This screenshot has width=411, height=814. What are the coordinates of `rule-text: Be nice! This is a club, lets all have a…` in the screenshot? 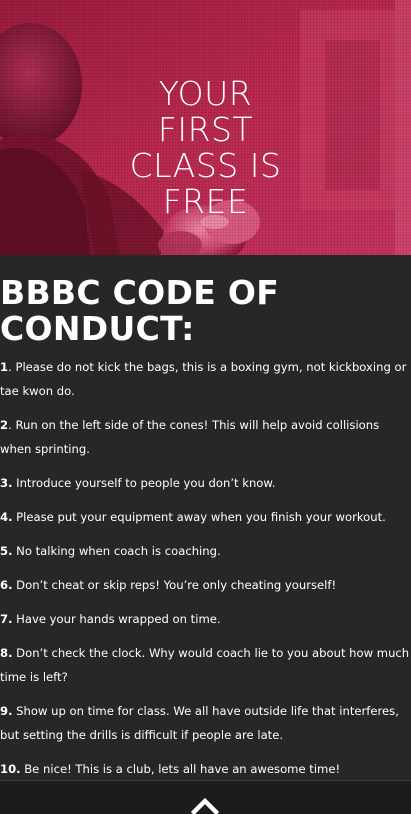 It's located at (180, 769).